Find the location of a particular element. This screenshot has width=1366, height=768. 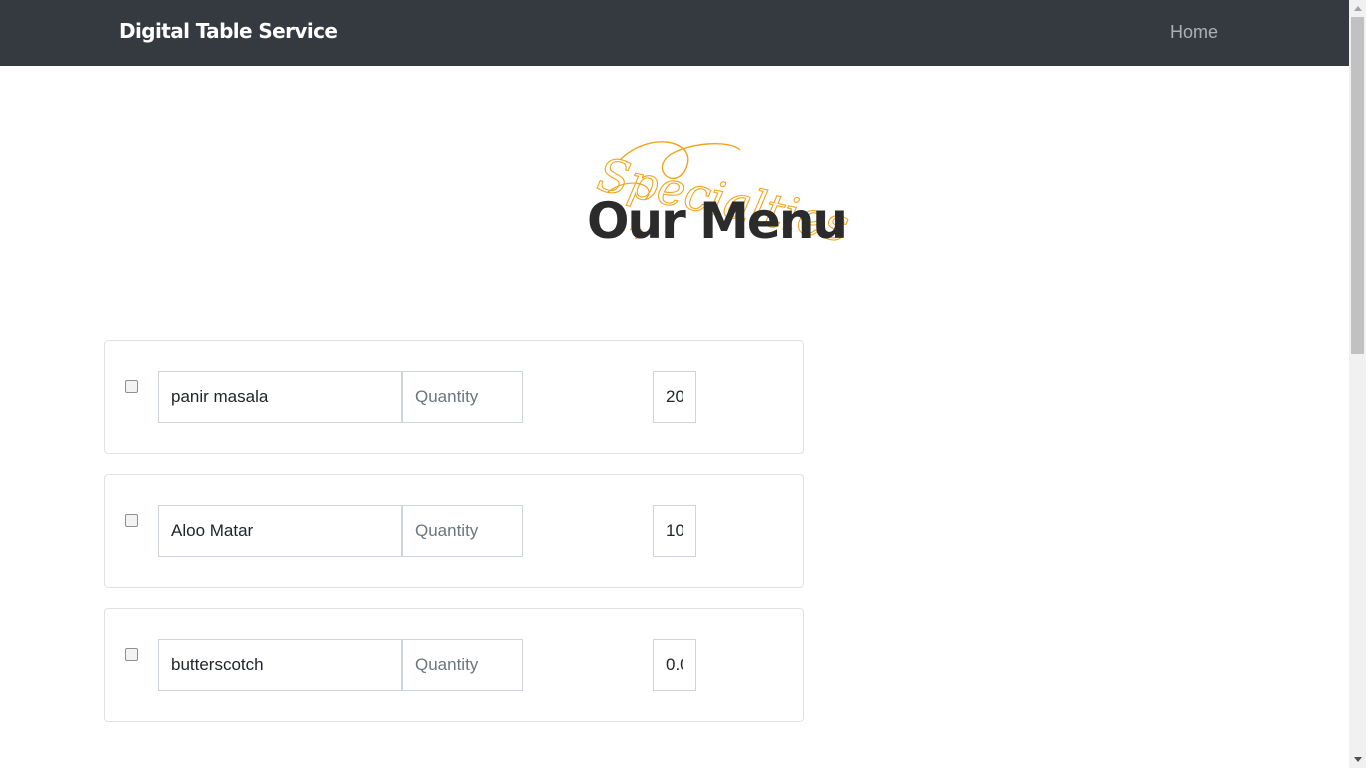

menu-heading: Specialties Our Menu is located at coordinates (720, 195).